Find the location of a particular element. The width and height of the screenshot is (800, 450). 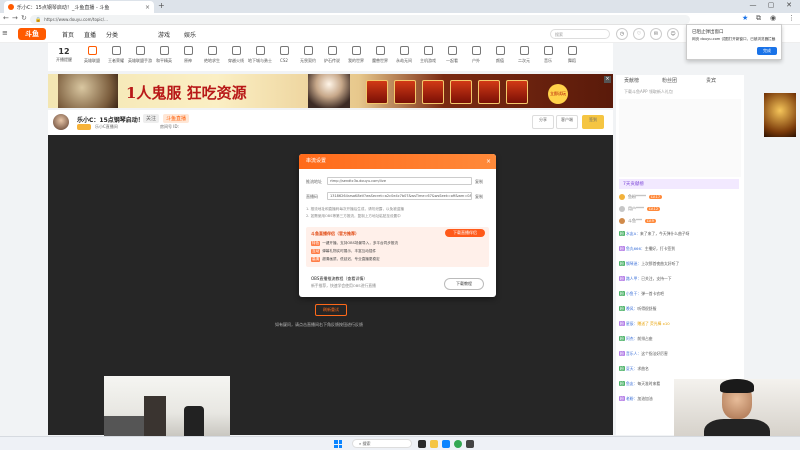

new-tab-button: + is located at coordinates (161, 5).